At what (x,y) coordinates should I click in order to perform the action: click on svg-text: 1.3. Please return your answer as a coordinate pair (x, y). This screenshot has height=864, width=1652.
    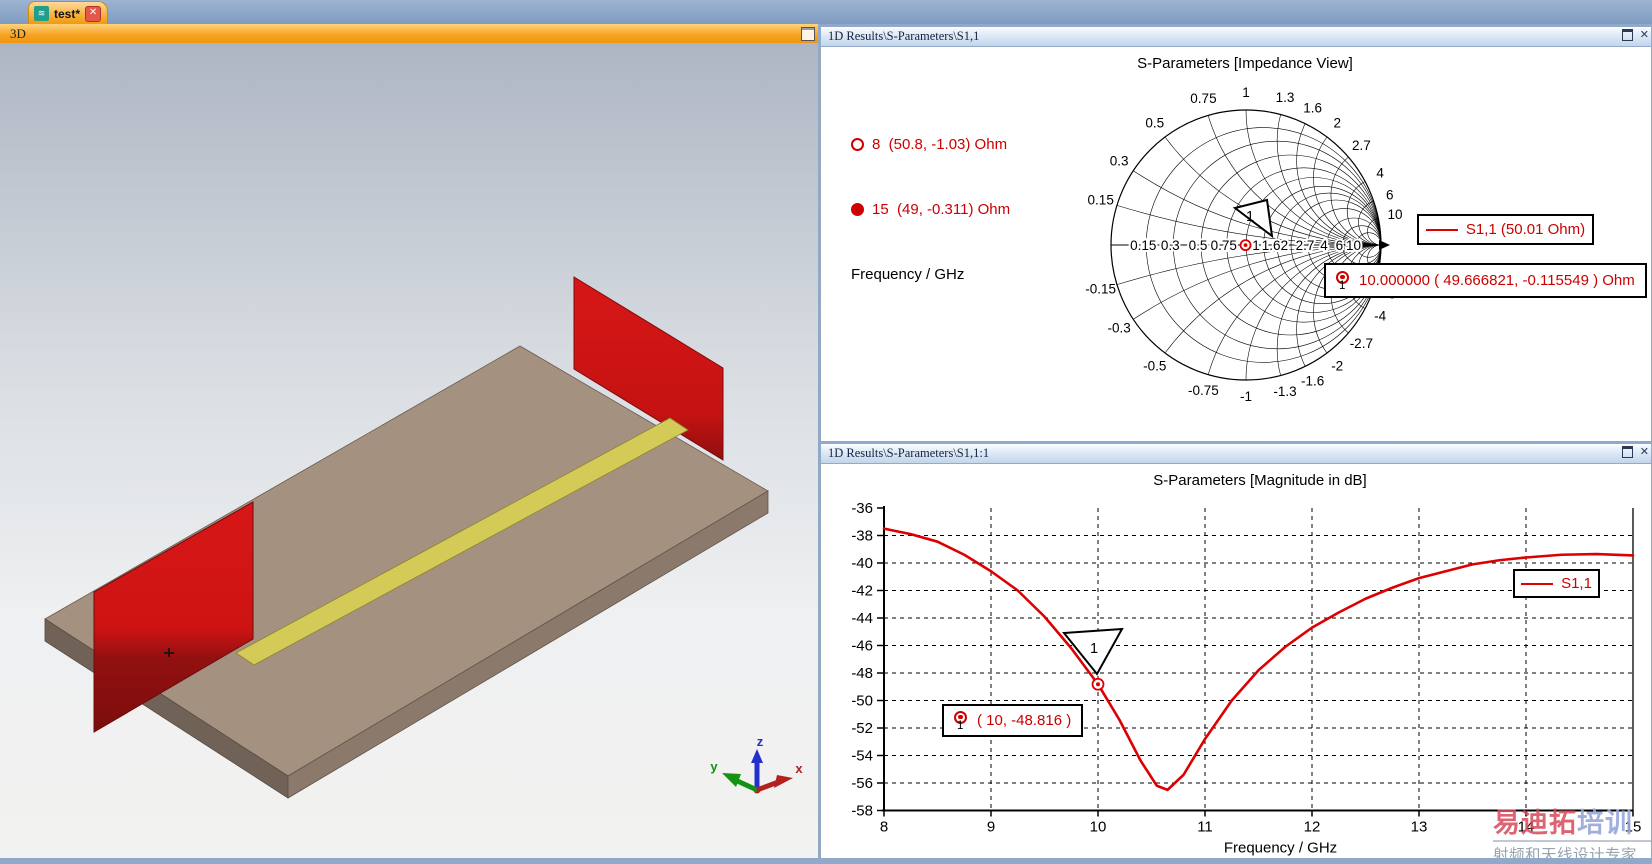
    Looking at the image, I should click on (1285, 97).